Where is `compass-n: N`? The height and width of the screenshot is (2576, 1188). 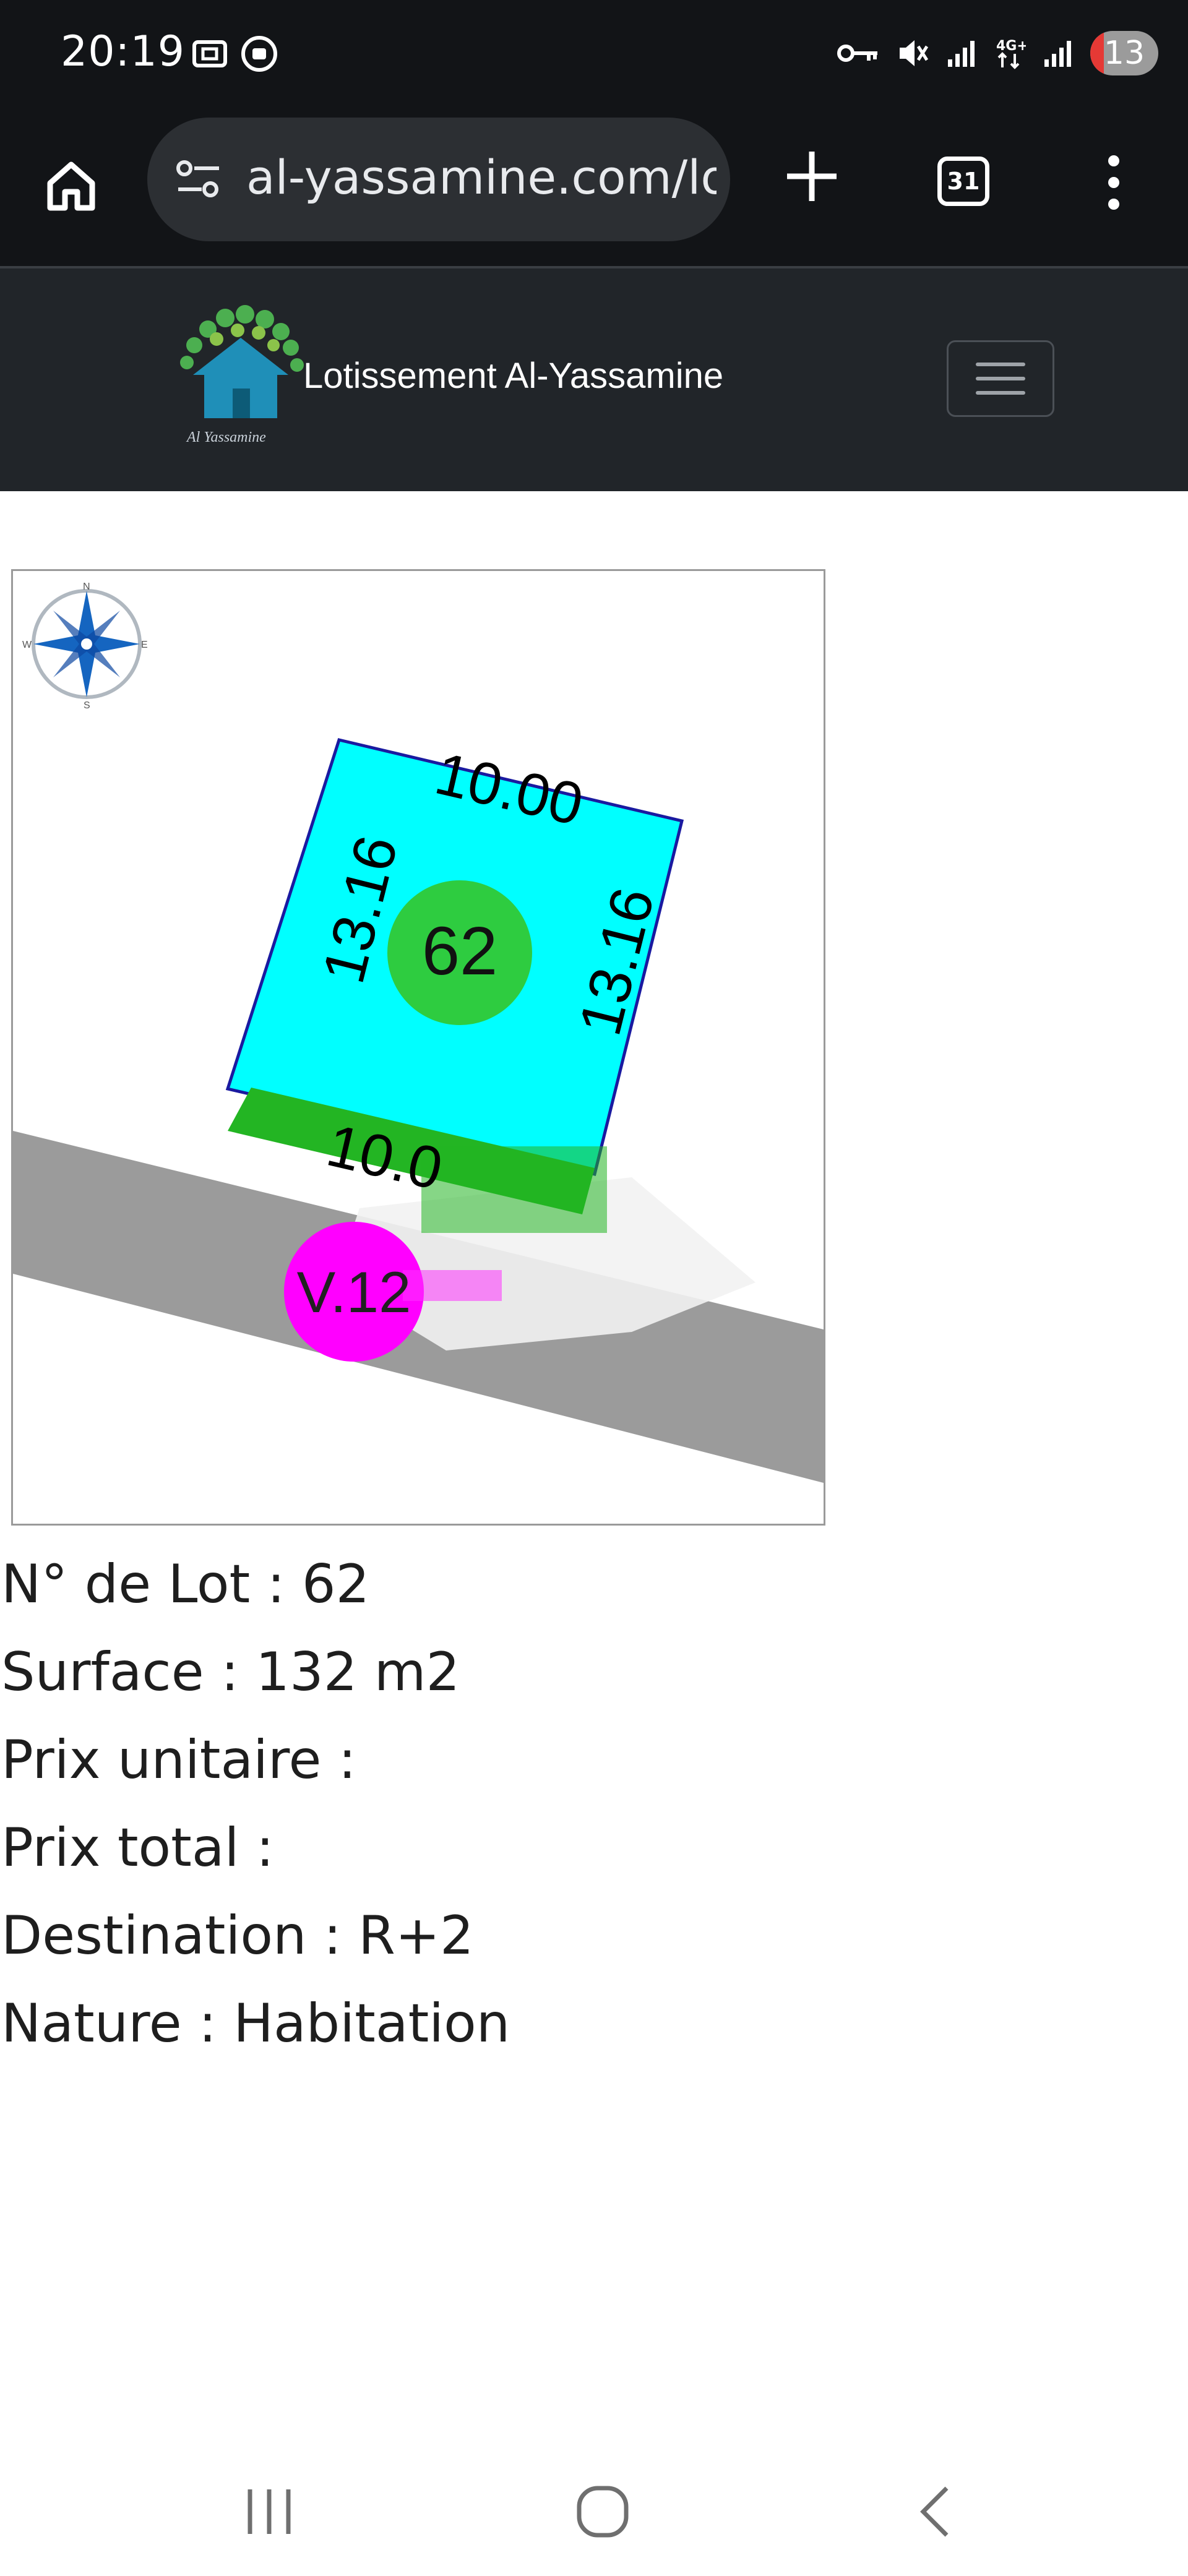 compass-n: N is located at coordinates (86, 587).